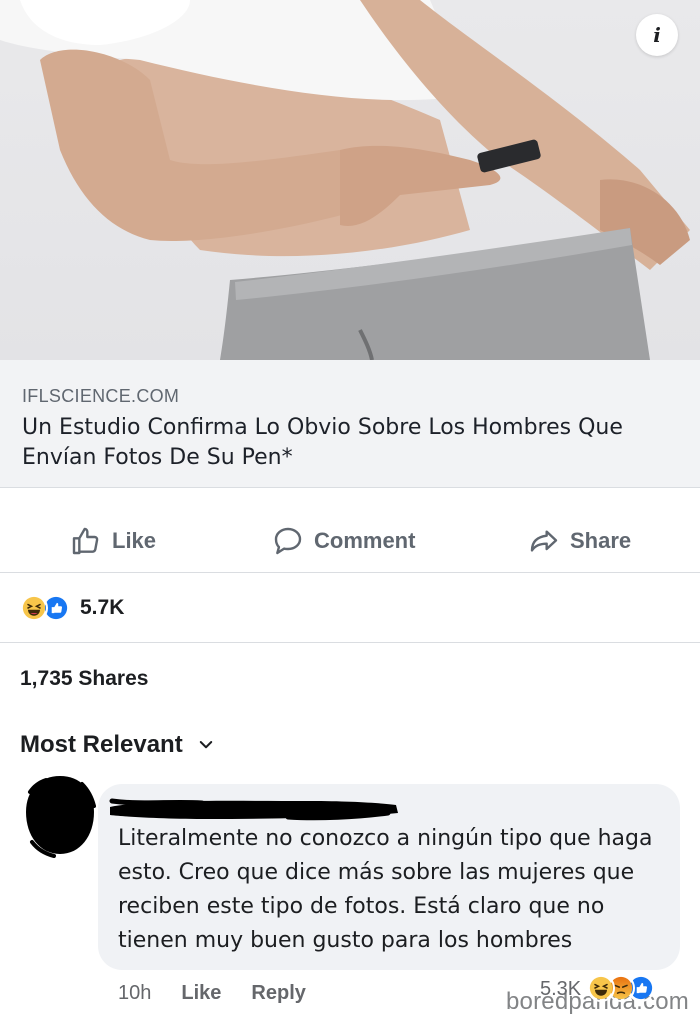  Describe the element at coordinates (201, 993) in the screenshot. I see `comment-like-button: Like` at that location.